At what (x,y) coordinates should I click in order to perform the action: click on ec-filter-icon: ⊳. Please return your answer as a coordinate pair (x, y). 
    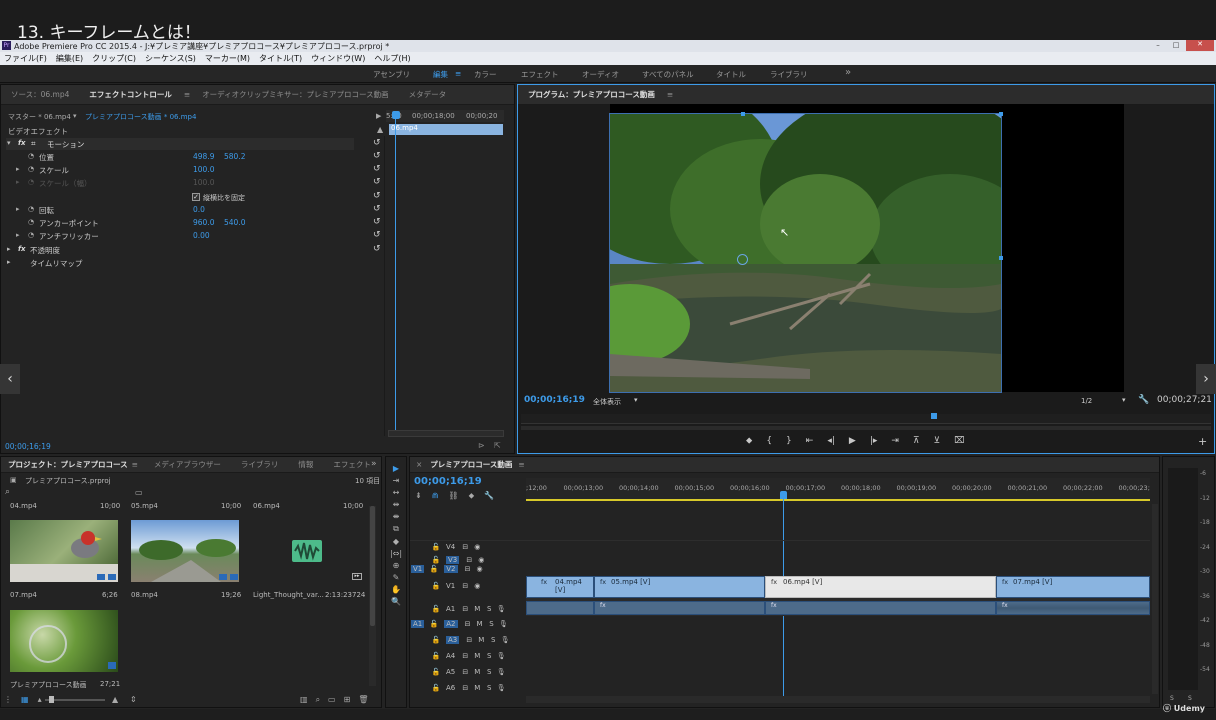
    Looking at the image, I should click on (481, 445).